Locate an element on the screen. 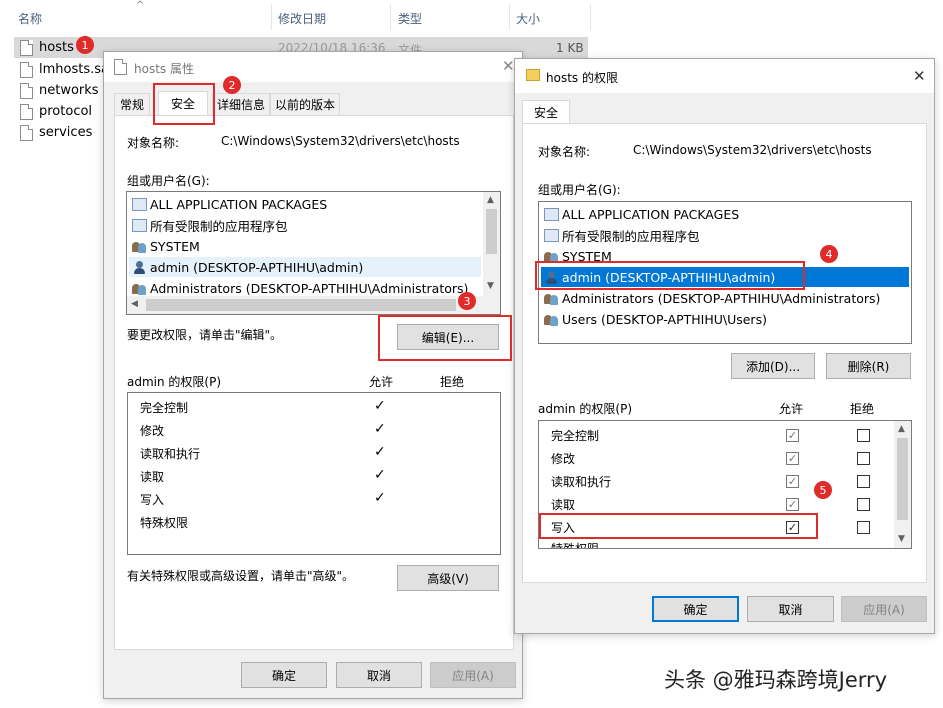 Image resolution: width=943 pixels, height=708 pixels. advanced-hint: 有关特殊权限或高级设置，请单击"高级"。 is located at coordinates (241, 576).